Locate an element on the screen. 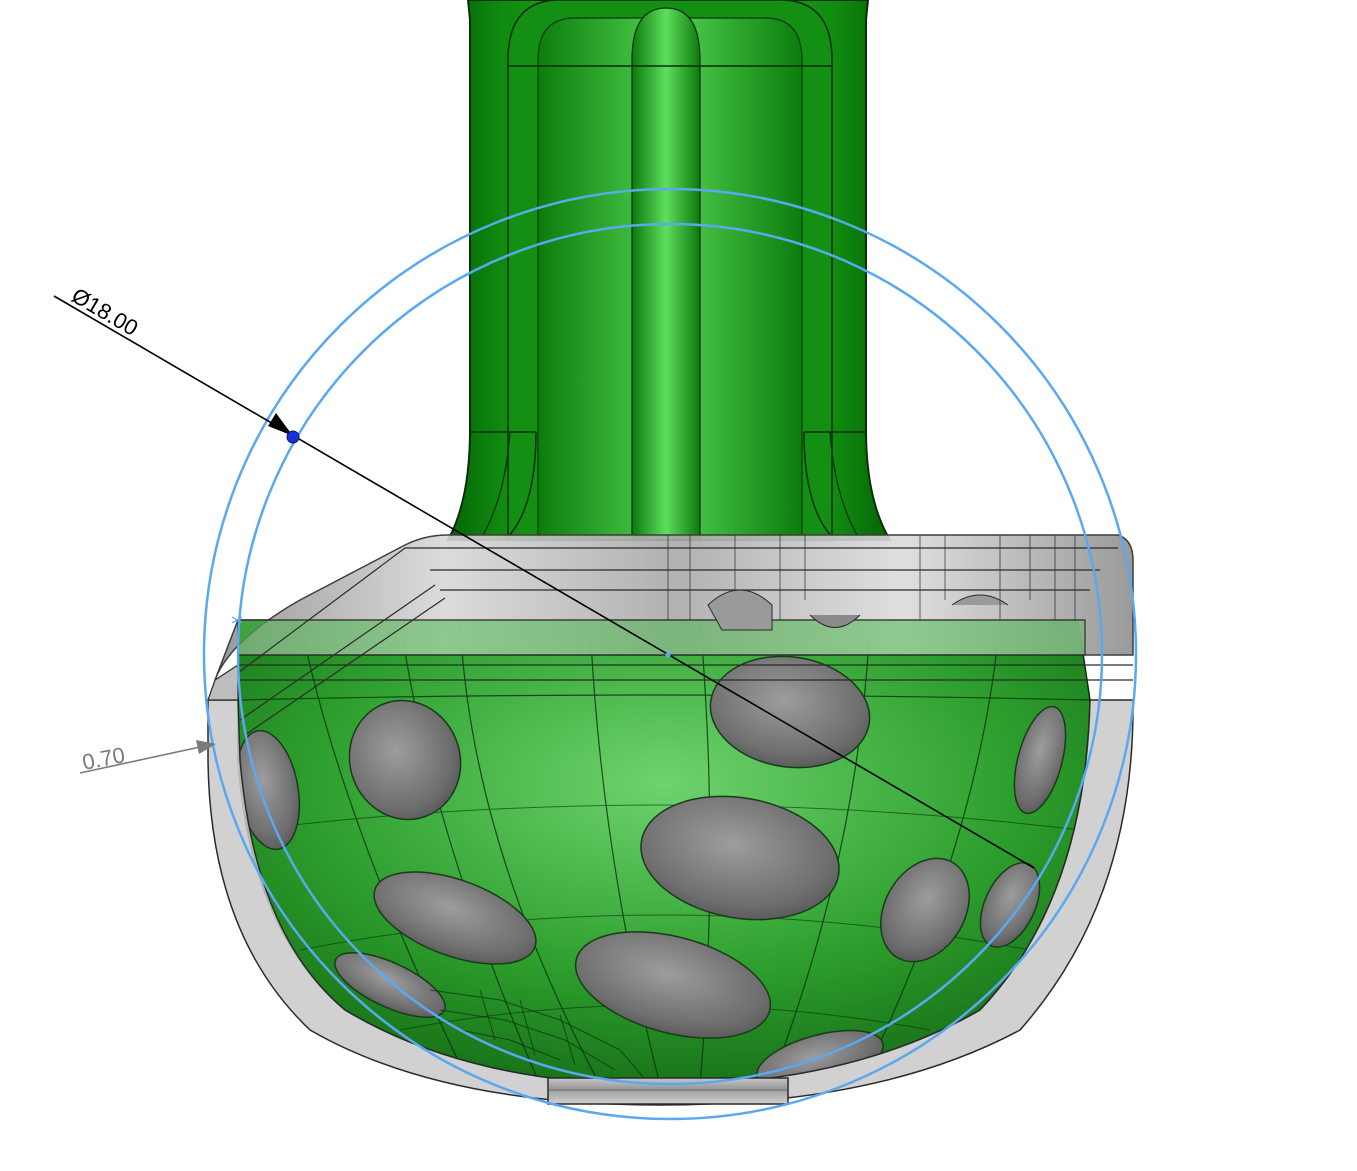  diameter-label: Ø18.00 is located at coordinates (104, 312).